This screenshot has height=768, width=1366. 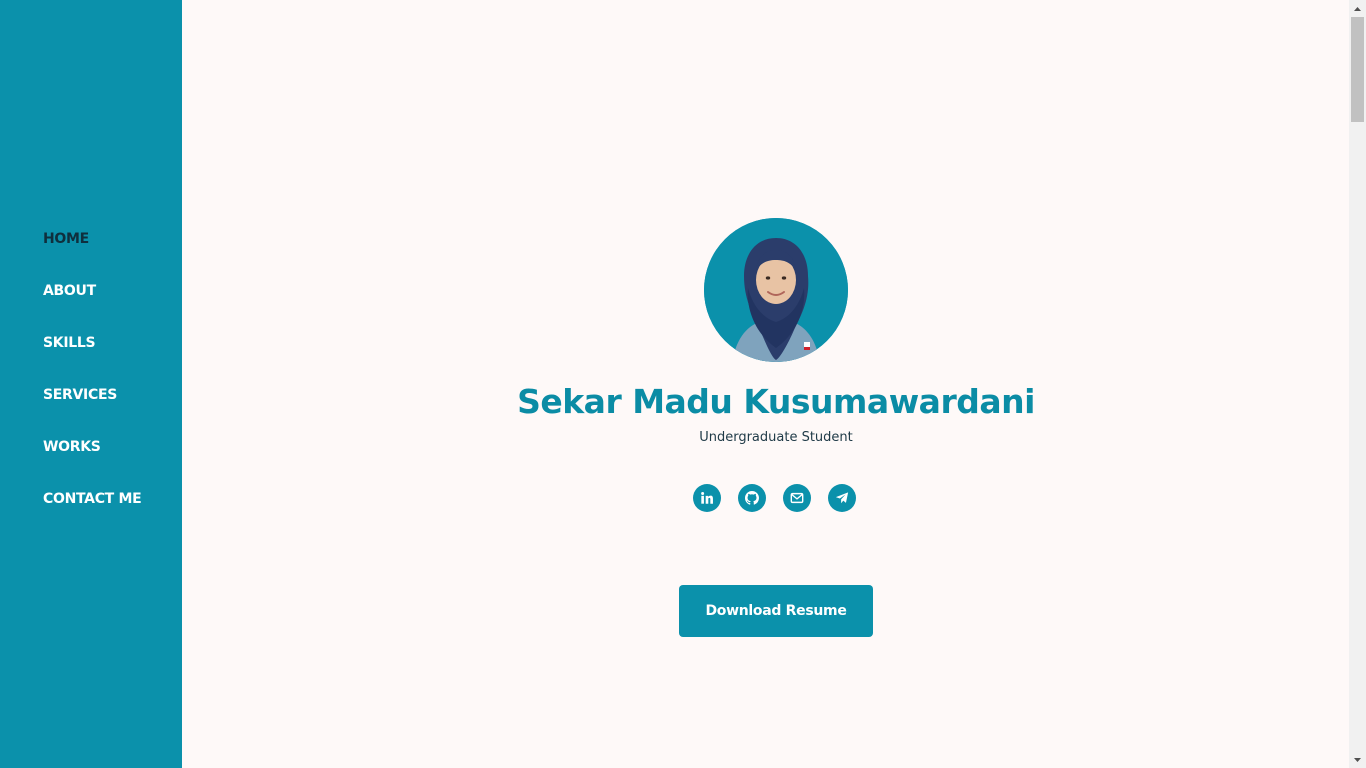 I want to click on nav-link-contact: CONTACT ME, so click(x=92, y=499).